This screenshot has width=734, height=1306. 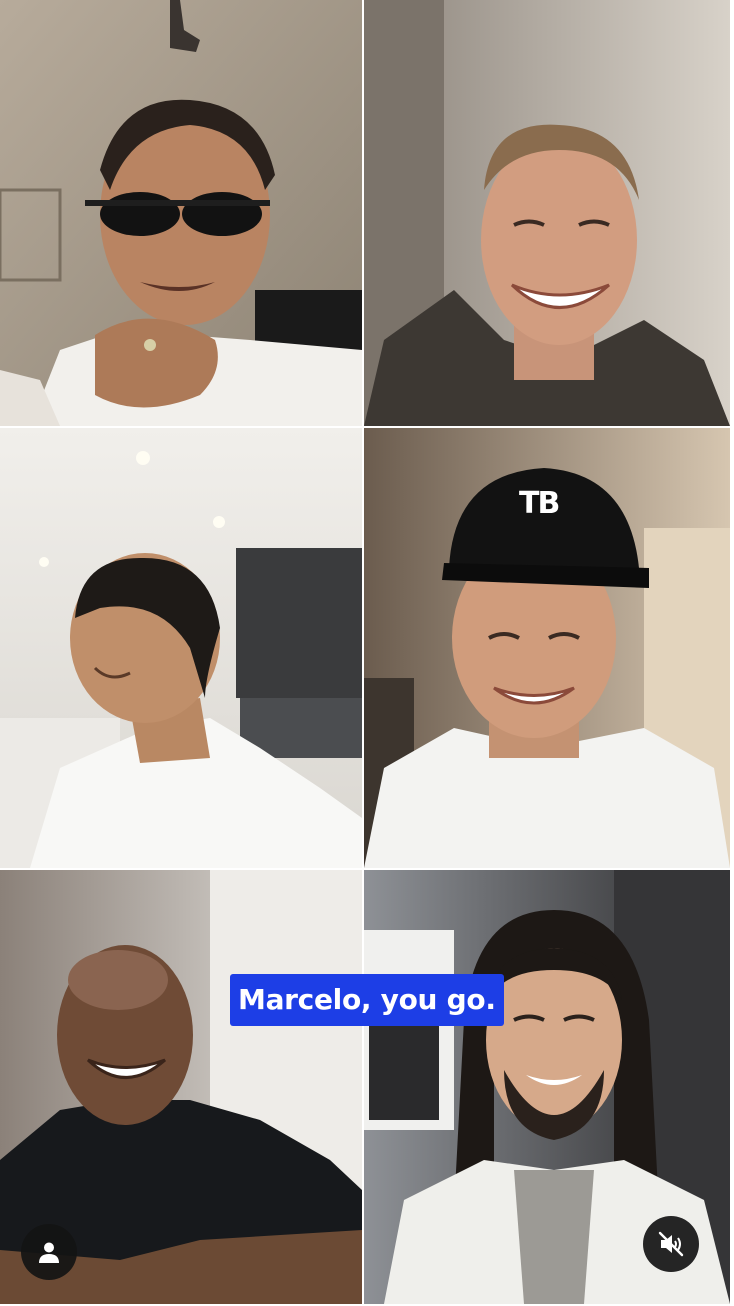 I want to click on user-icon, so click(x=49, y=1252).